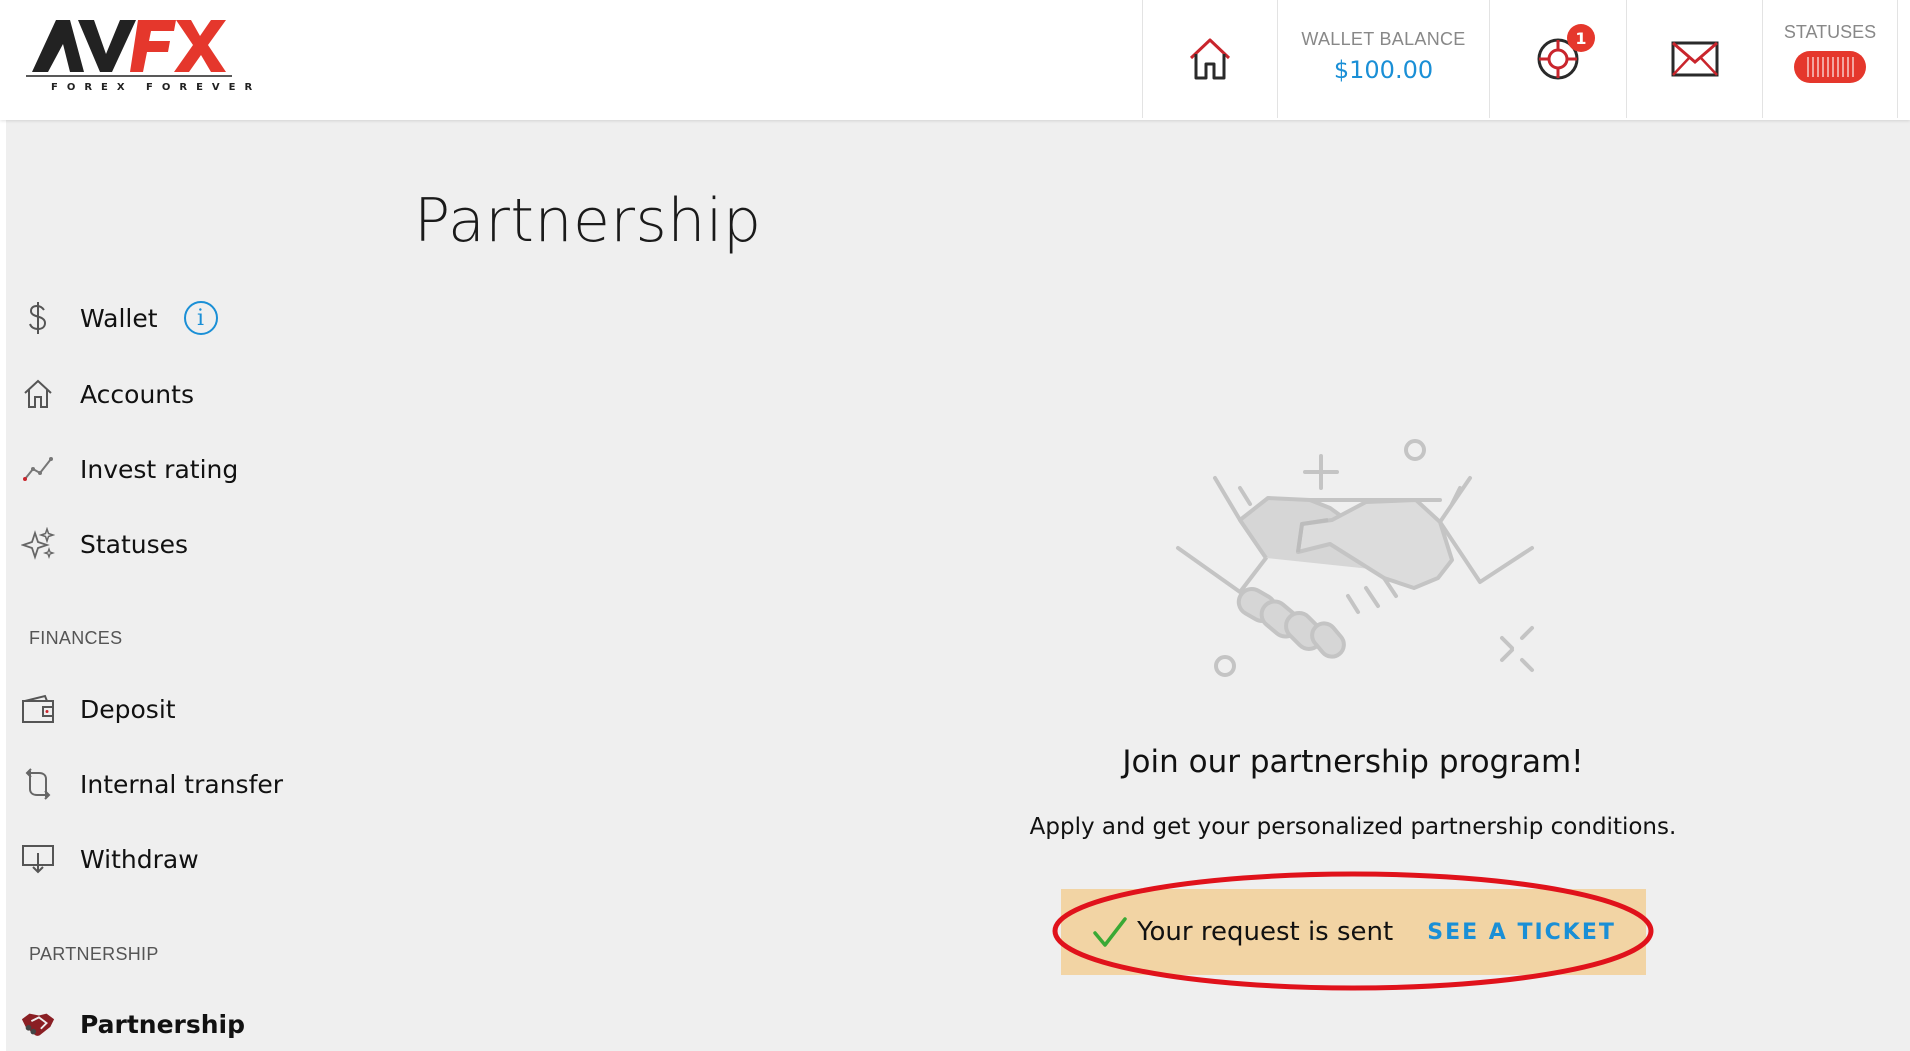 This screenshot has height=1051, width=1910. I want to click on wallet-balance: WALLET BALANCE $100.00, so click(1383, 59).